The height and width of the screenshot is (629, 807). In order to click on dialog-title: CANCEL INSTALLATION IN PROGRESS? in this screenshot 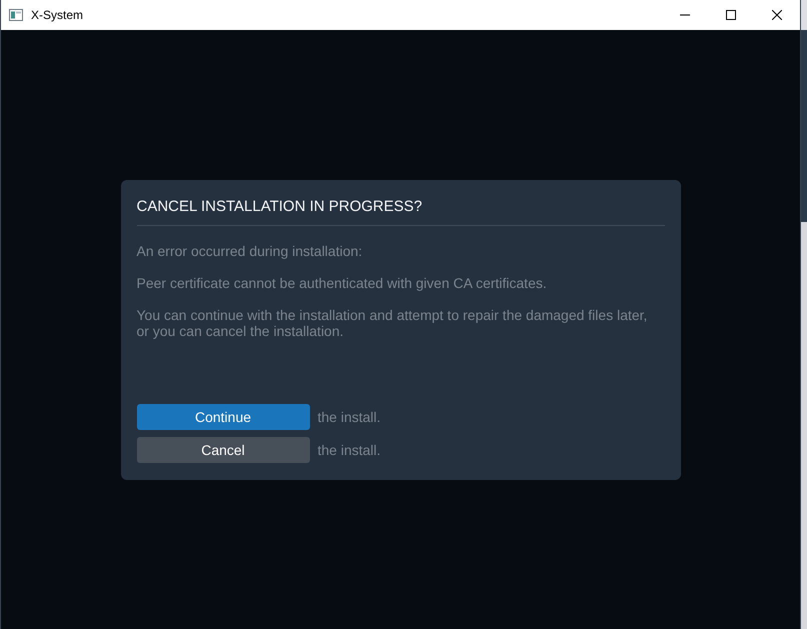, I will do `click(400, 211)`.